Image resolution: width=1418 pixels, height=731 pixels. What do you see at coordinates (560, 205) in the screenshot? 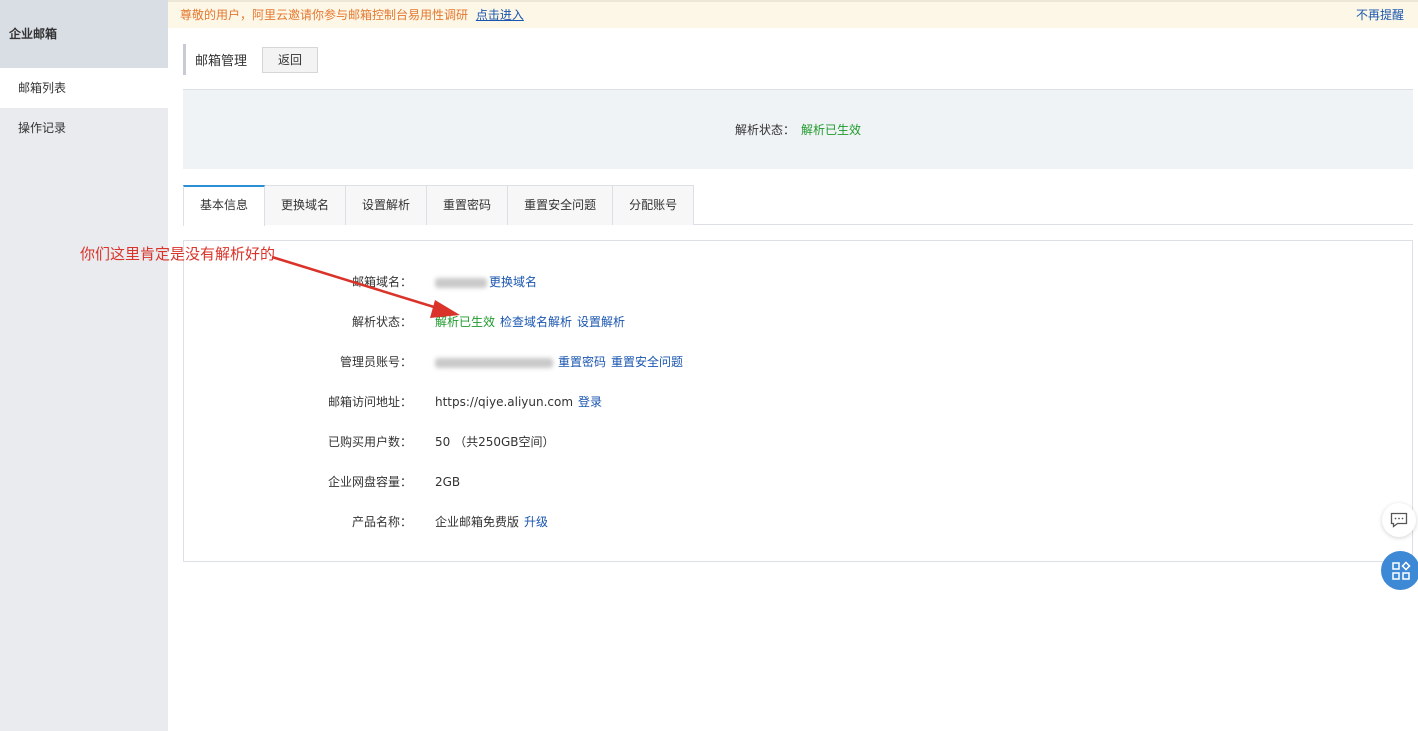
I see `tab-reset-security-question: 重置安全问题` at bounding box center [560, 205].